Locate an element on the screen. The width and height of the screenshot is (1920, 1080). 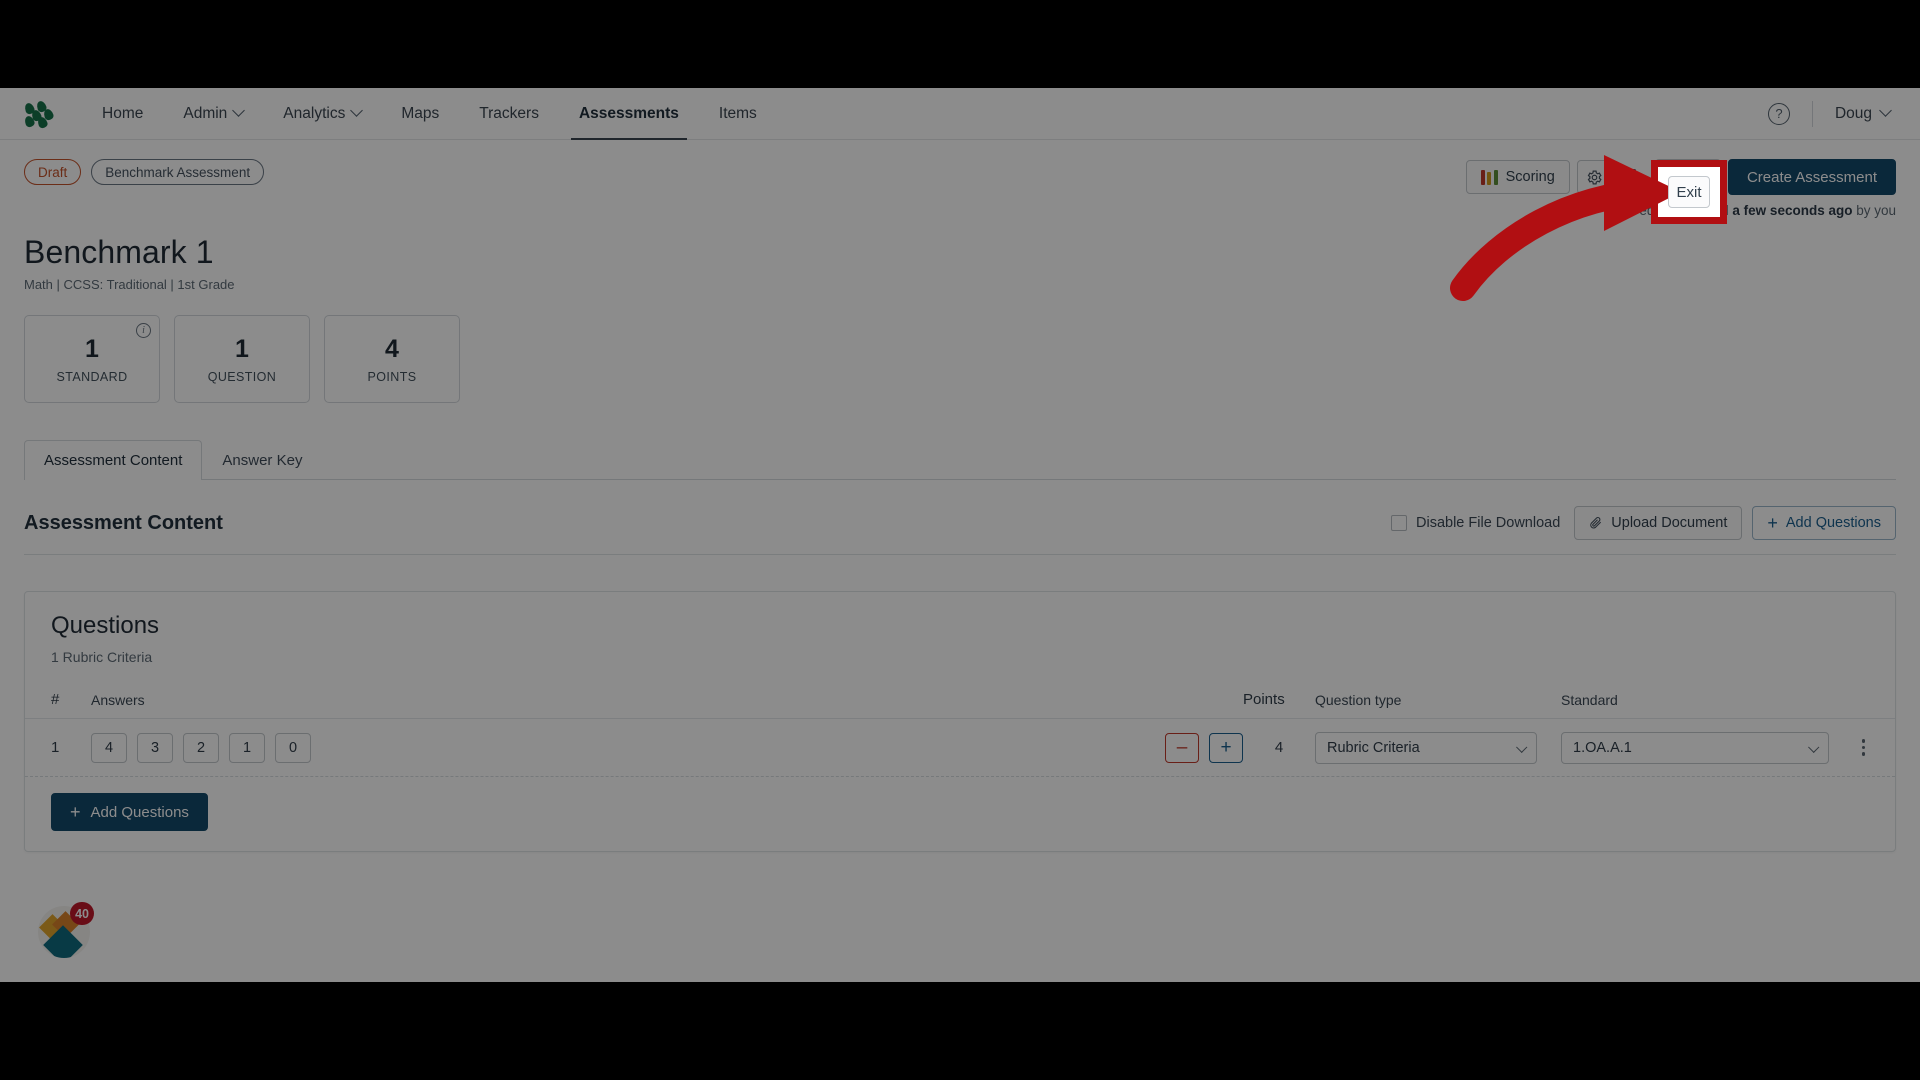
exit-label: Exit is located at coordinates (1687, 177).